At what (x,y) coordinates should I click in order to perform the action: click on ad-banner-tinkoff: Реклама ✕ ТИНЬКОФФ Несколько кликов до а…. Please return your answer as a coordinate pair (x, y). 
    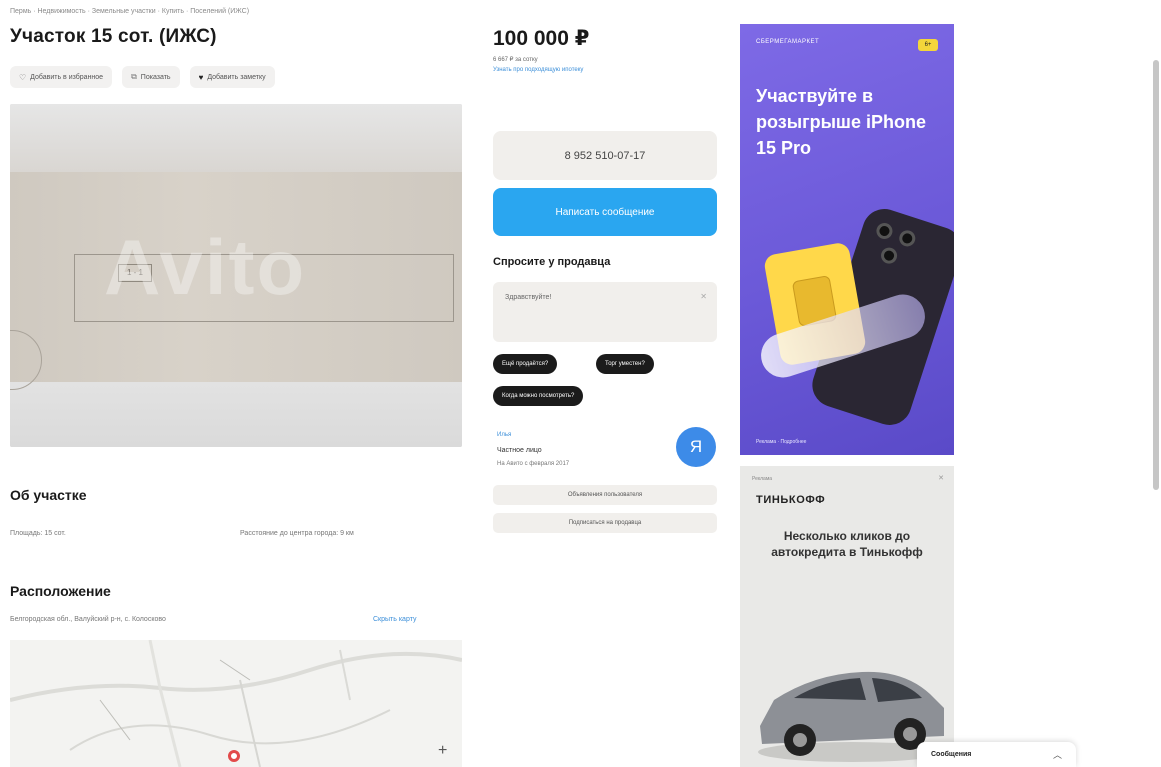
    Looking at the image, I should click on (847, 616).